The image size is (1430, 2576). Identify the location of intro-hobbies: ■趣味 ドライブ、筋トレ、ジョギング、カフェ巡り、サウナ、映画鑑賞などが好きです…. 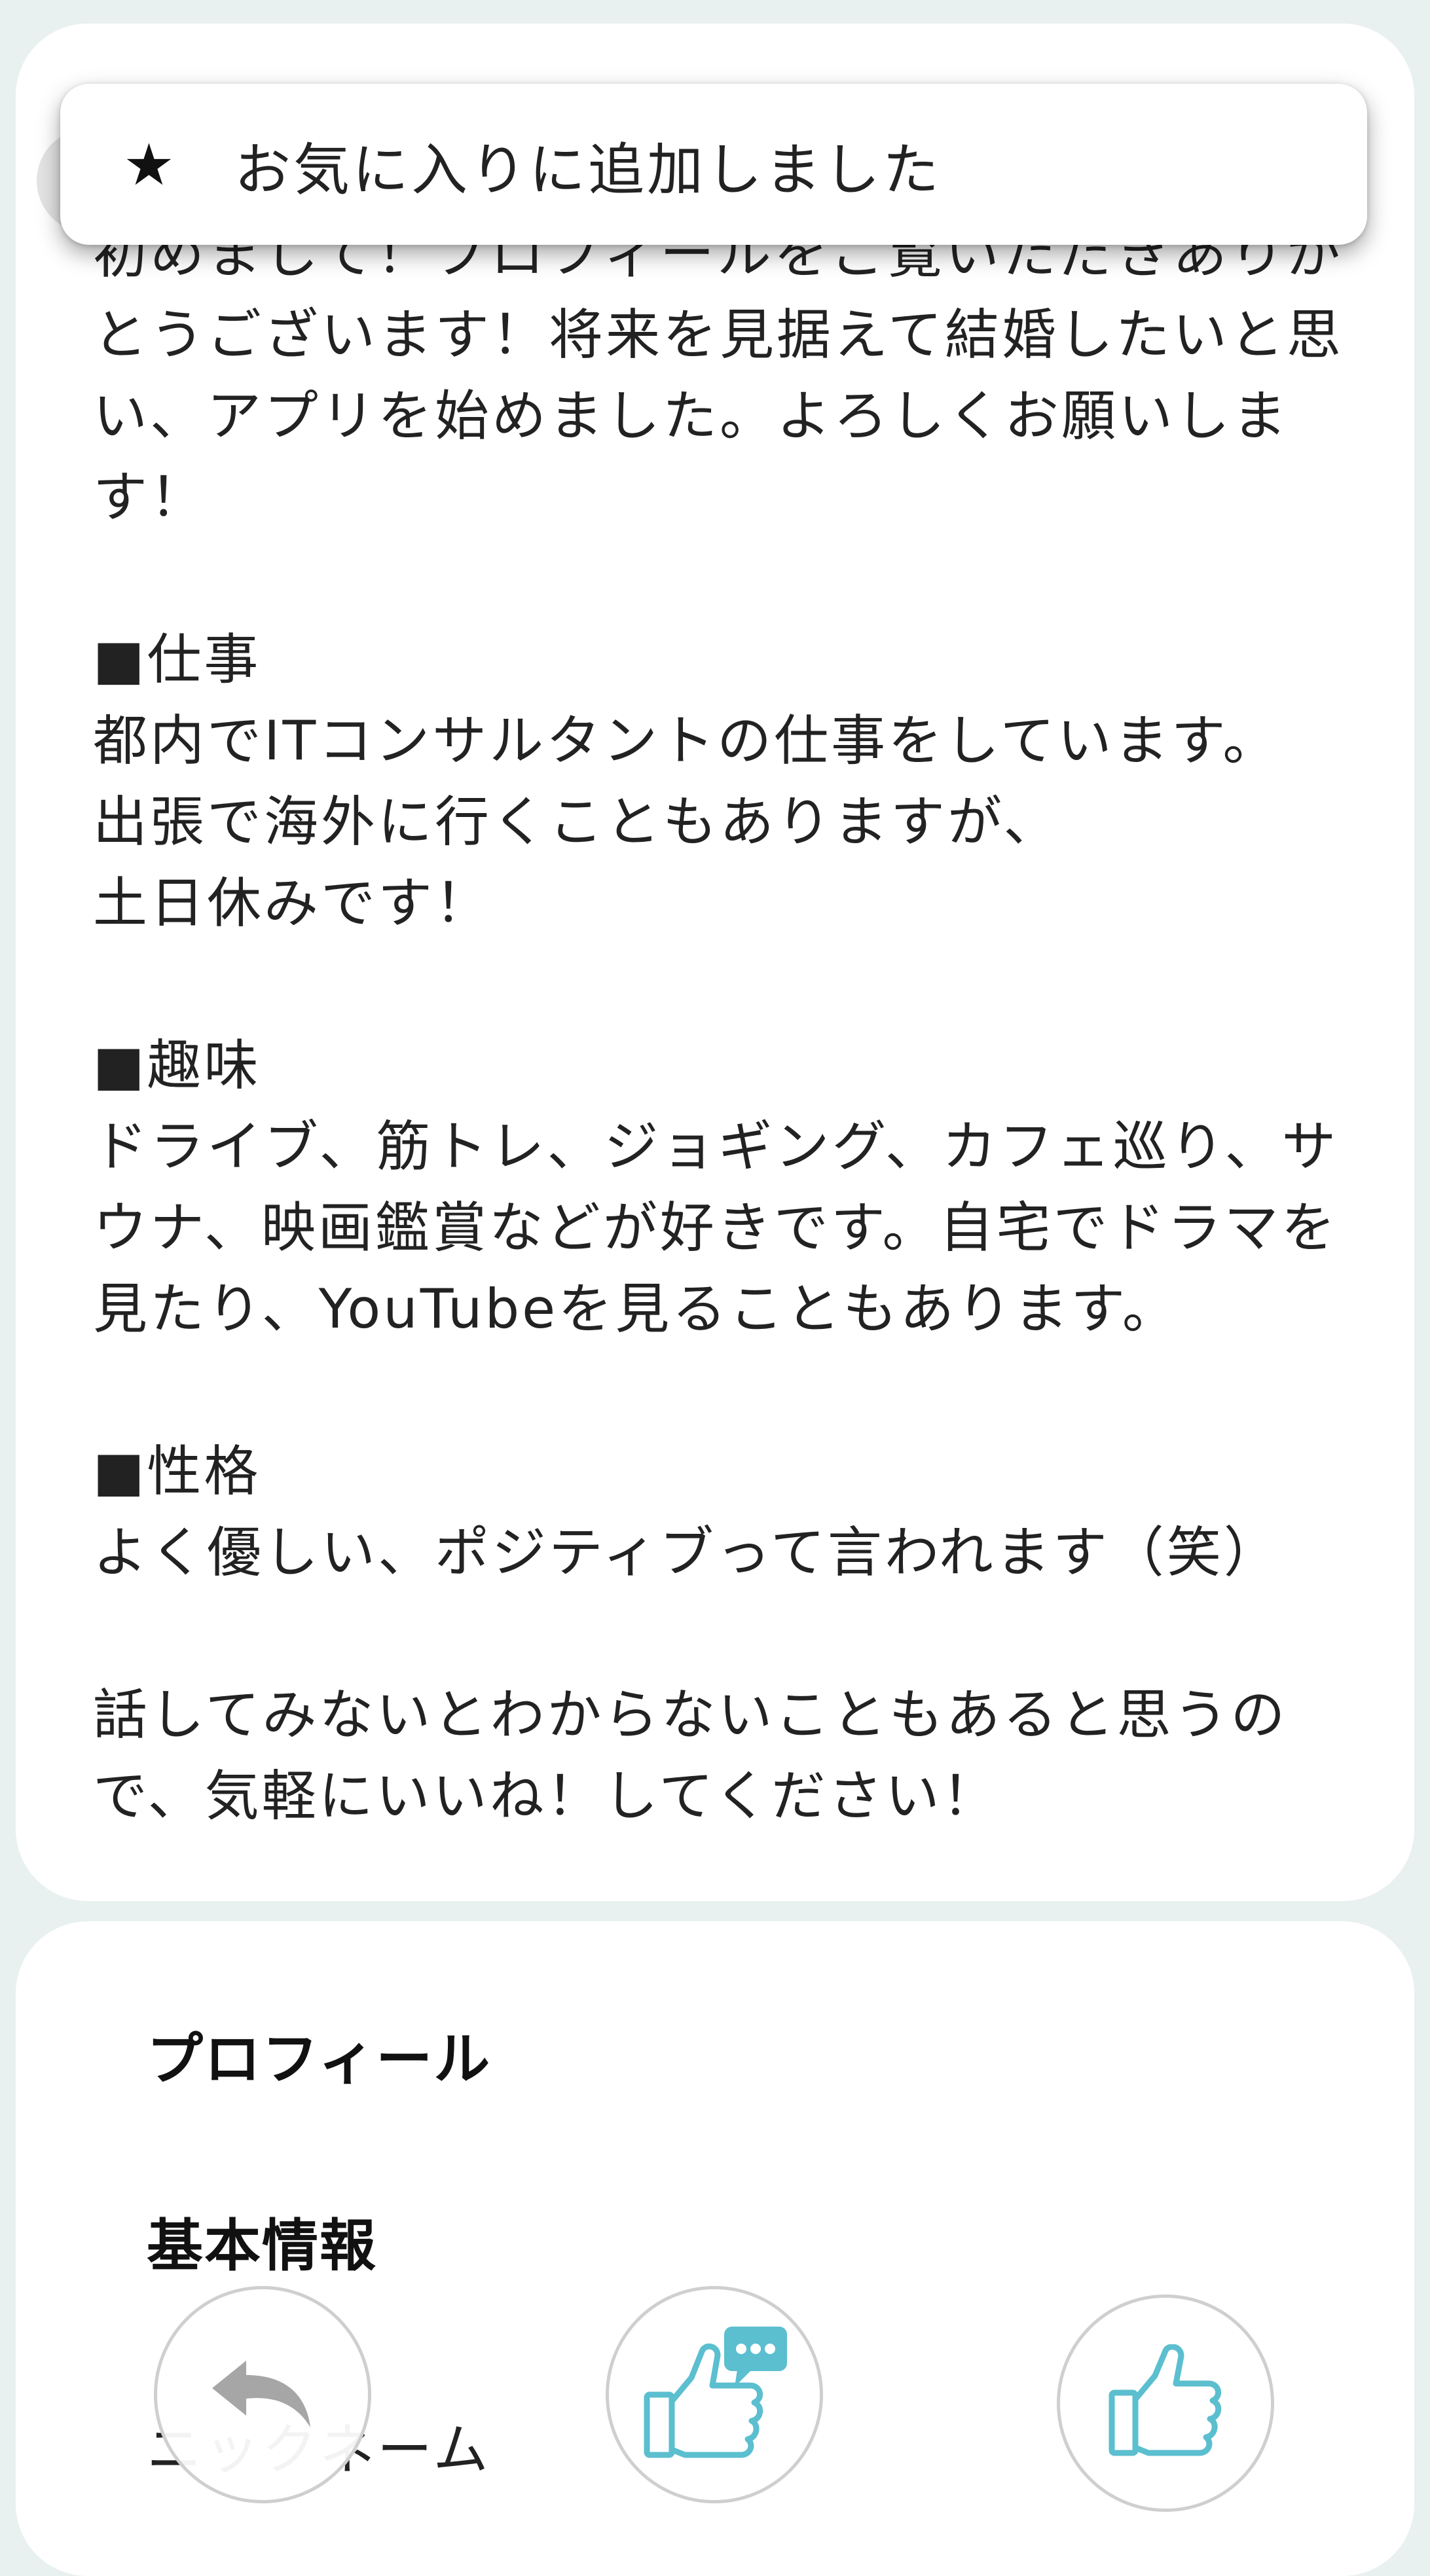
(716, 1187).